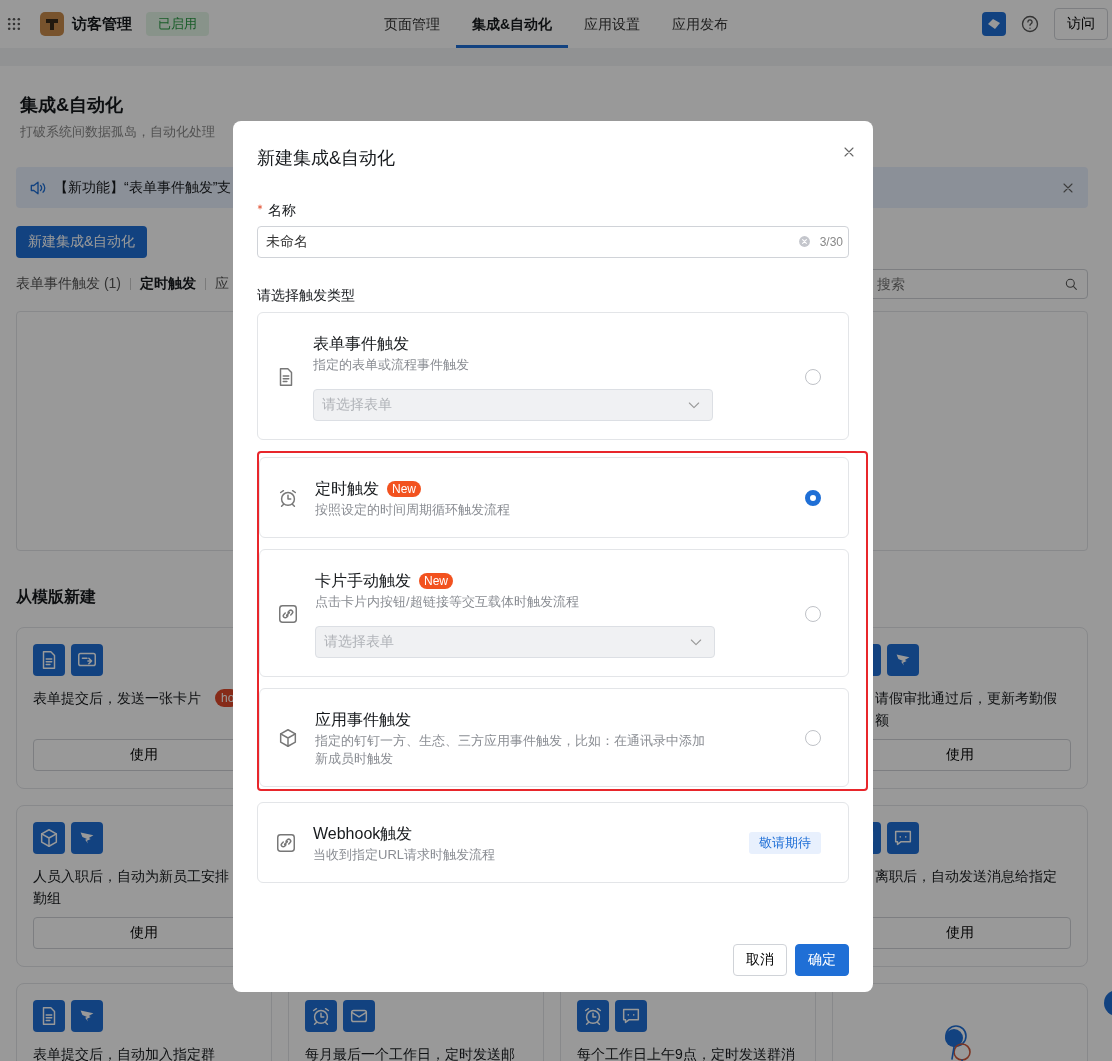  Describe the element at coordinates (124, 1053) in the screenshot. I see `template-description: 表单提交后，自动加入指定群` at that location.